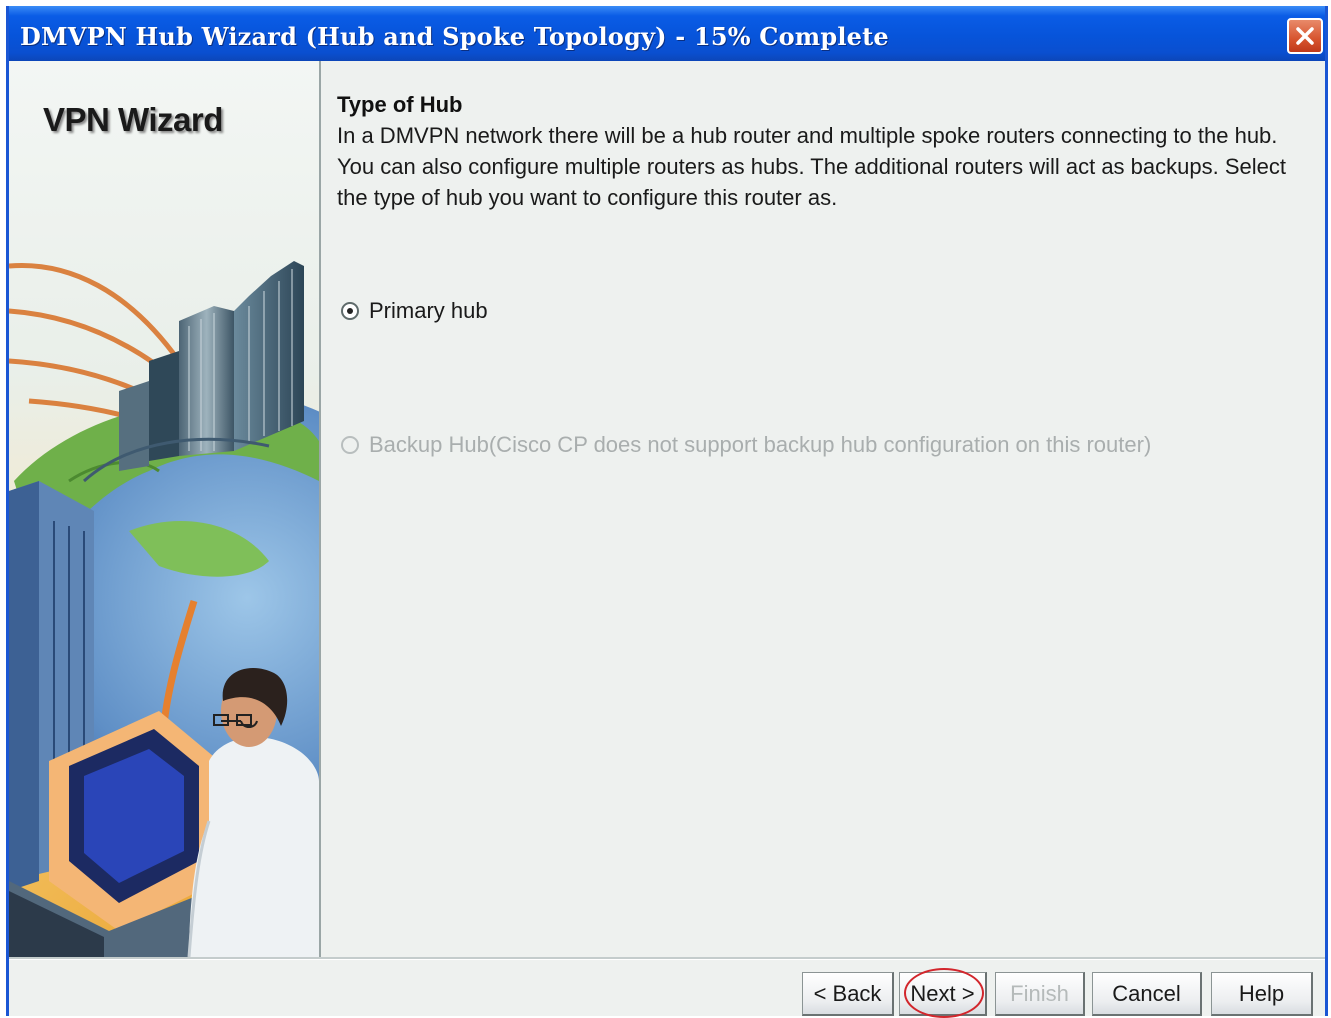  What do you see at coordinates (943, 994) in the screenshot?
I see `next-button: Next >` at bounding box center [943, 994].